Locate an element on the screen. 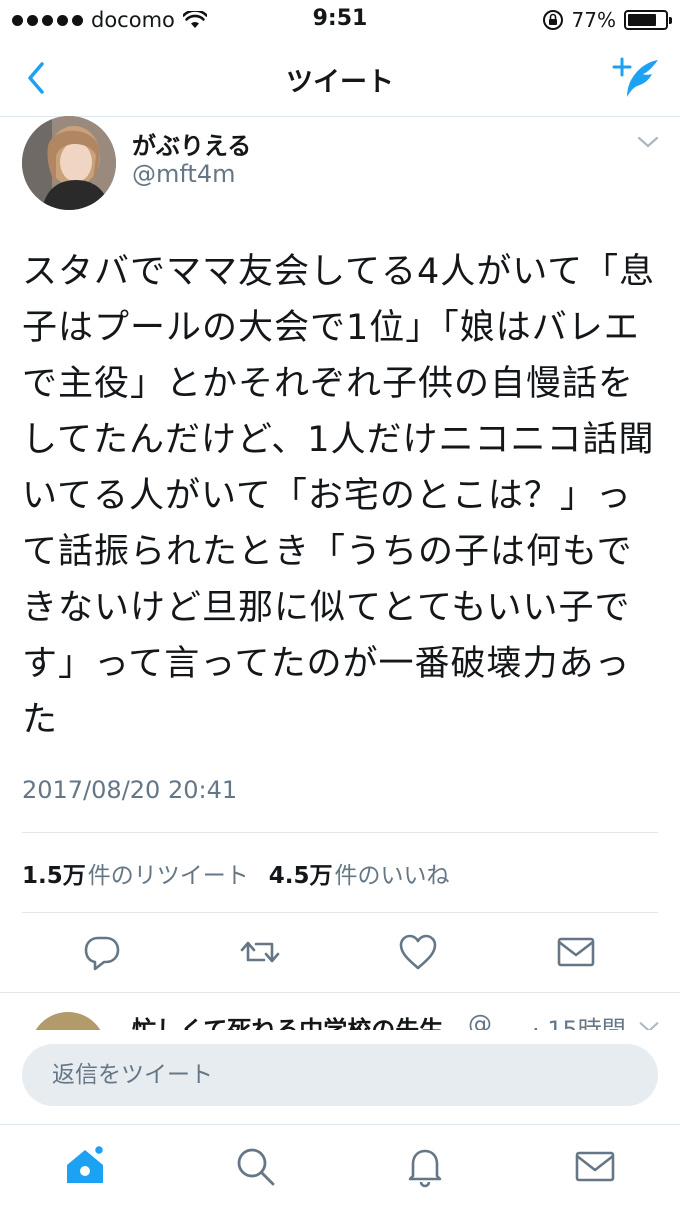 This screenshot has height=1210, width=680. retweet-icon is located at coordinates (260, 952).